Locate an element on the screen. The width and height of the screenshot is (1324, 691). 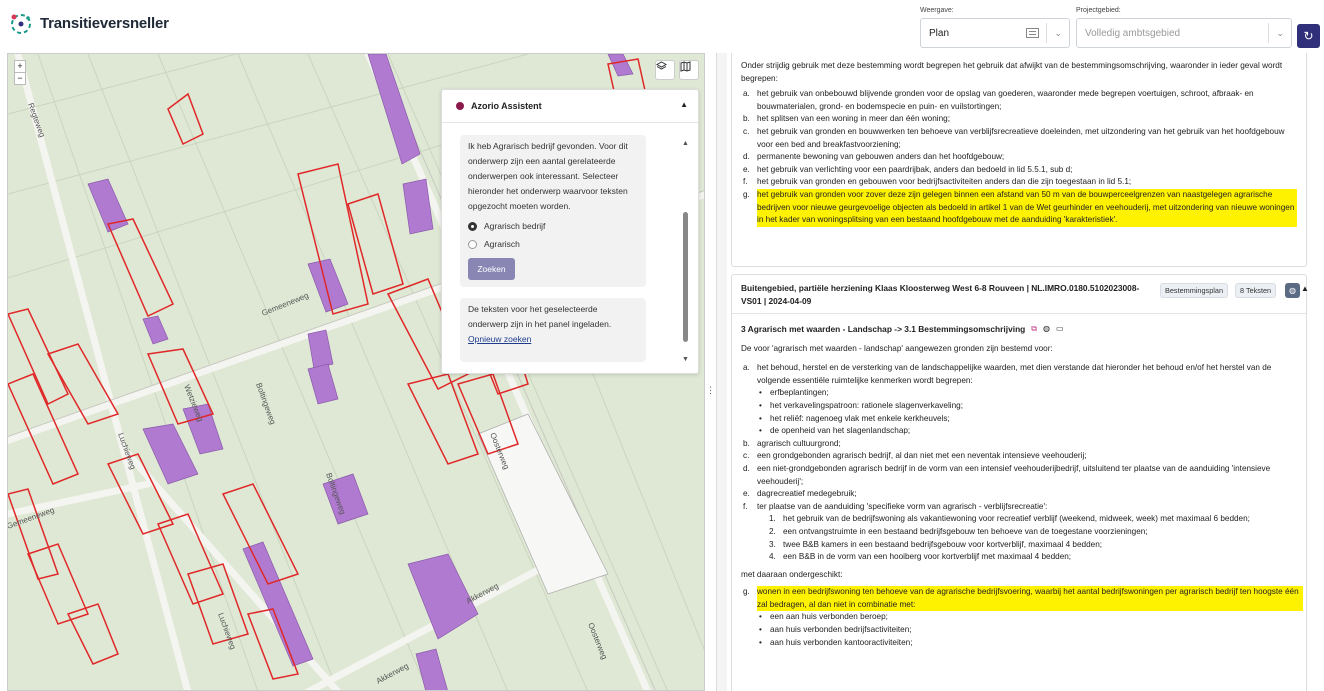
option-label: Agrarisch is located at coordinates (502, 244).